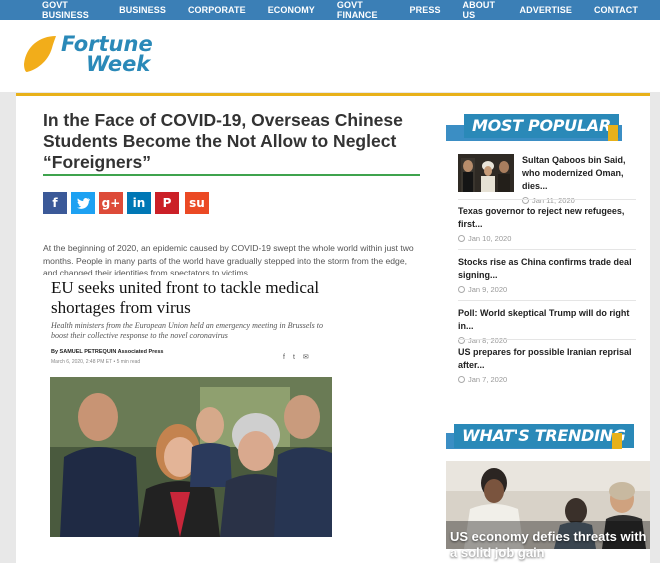 This screenshot has width=660, height=563. Describe the element at coordinates (617, 441) in the screenshot. I see `trending-accent` at that location.